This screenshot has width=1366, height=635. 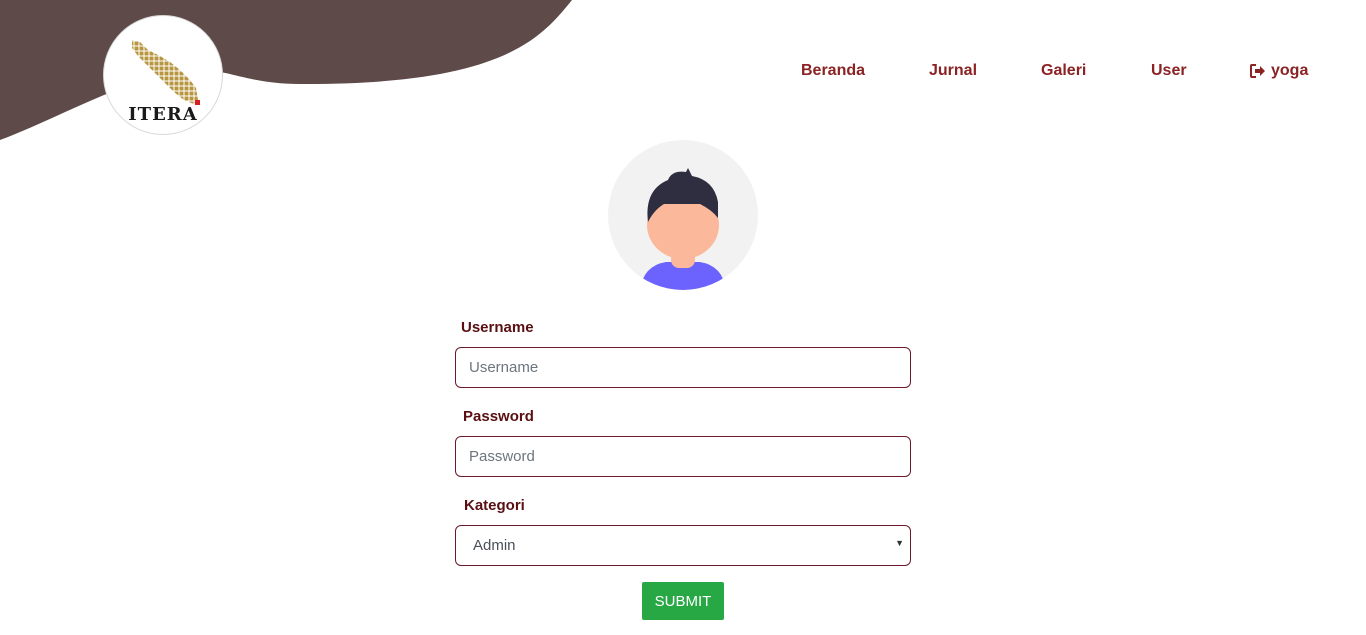 I want to click on nav-galeri: Galeri, so click(x=1063, y=71).